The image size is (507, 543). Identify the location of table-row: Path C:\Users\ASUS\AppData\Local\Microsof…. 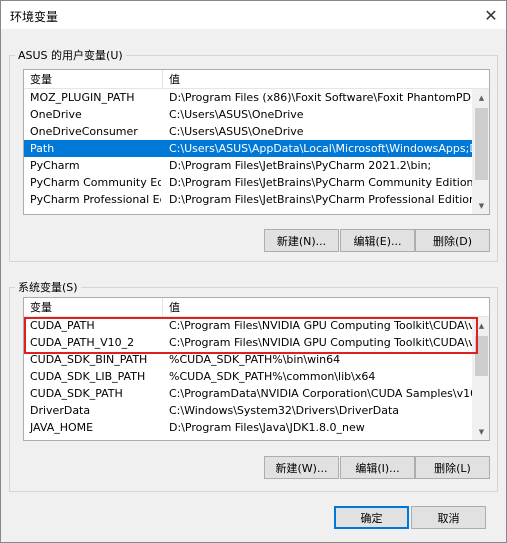
(249, 148).